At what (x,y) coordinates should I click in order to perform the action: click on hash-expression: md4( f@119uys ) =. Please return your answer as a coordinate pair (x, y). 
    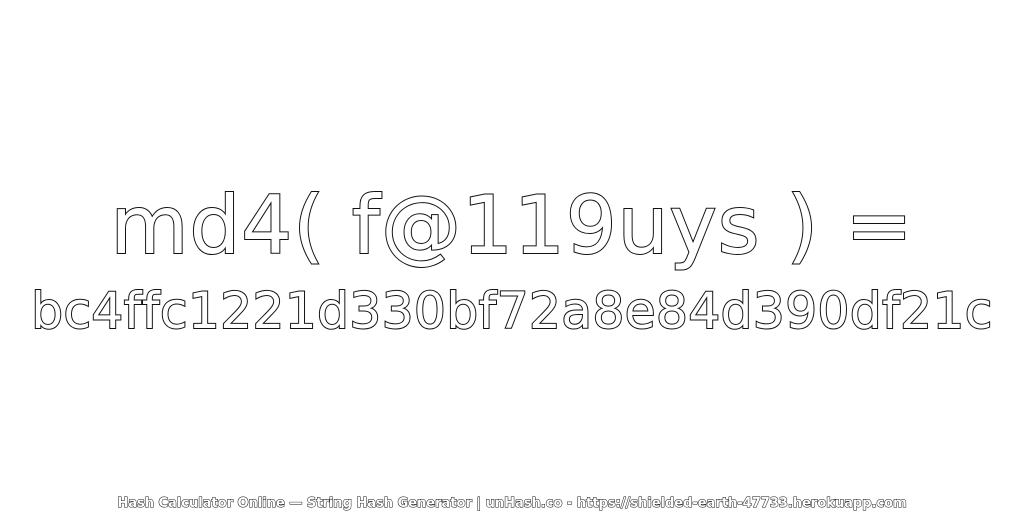
    Looking at the image, I should click on (512, 225).